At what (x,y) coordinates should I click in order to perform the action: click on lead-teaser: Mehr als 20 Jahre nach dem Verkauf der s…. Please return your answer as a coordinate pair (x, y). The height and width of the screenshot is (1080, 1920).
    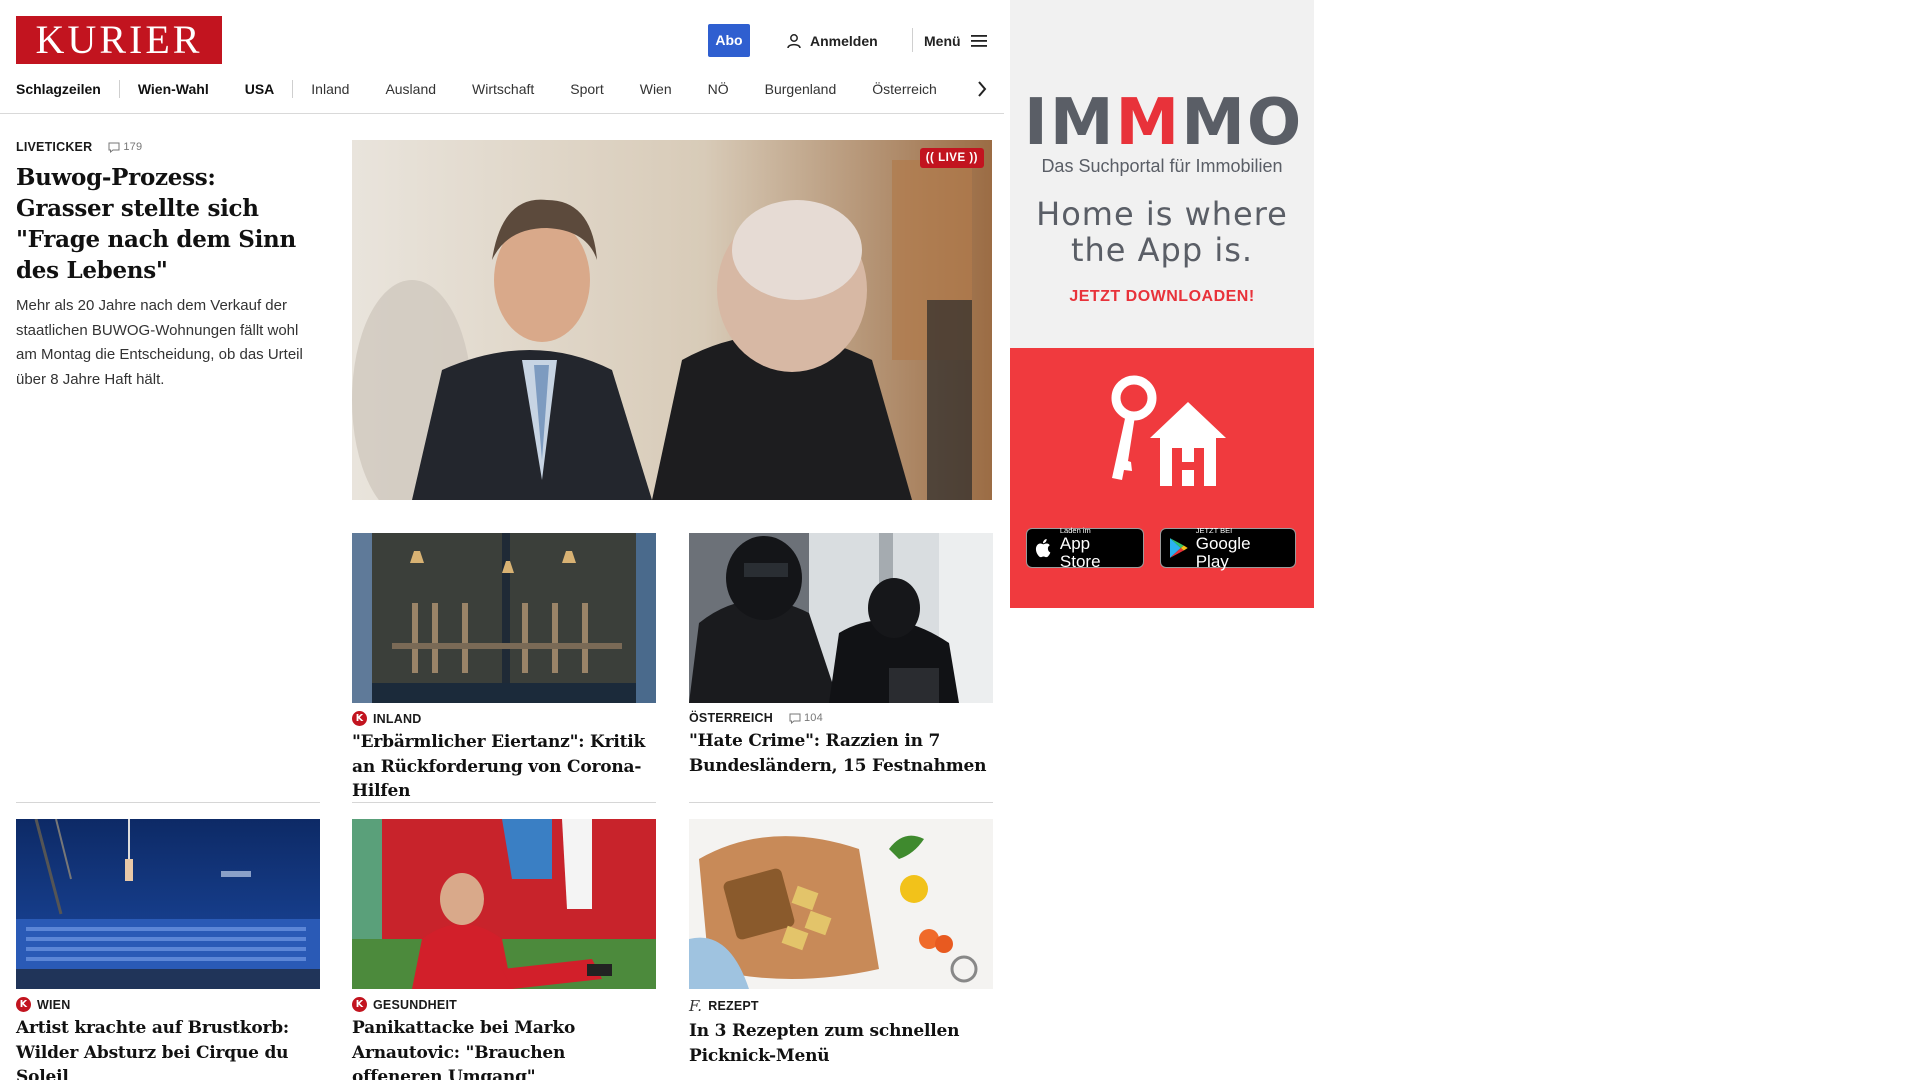
    Looking at the image, I should click on (159, 342).